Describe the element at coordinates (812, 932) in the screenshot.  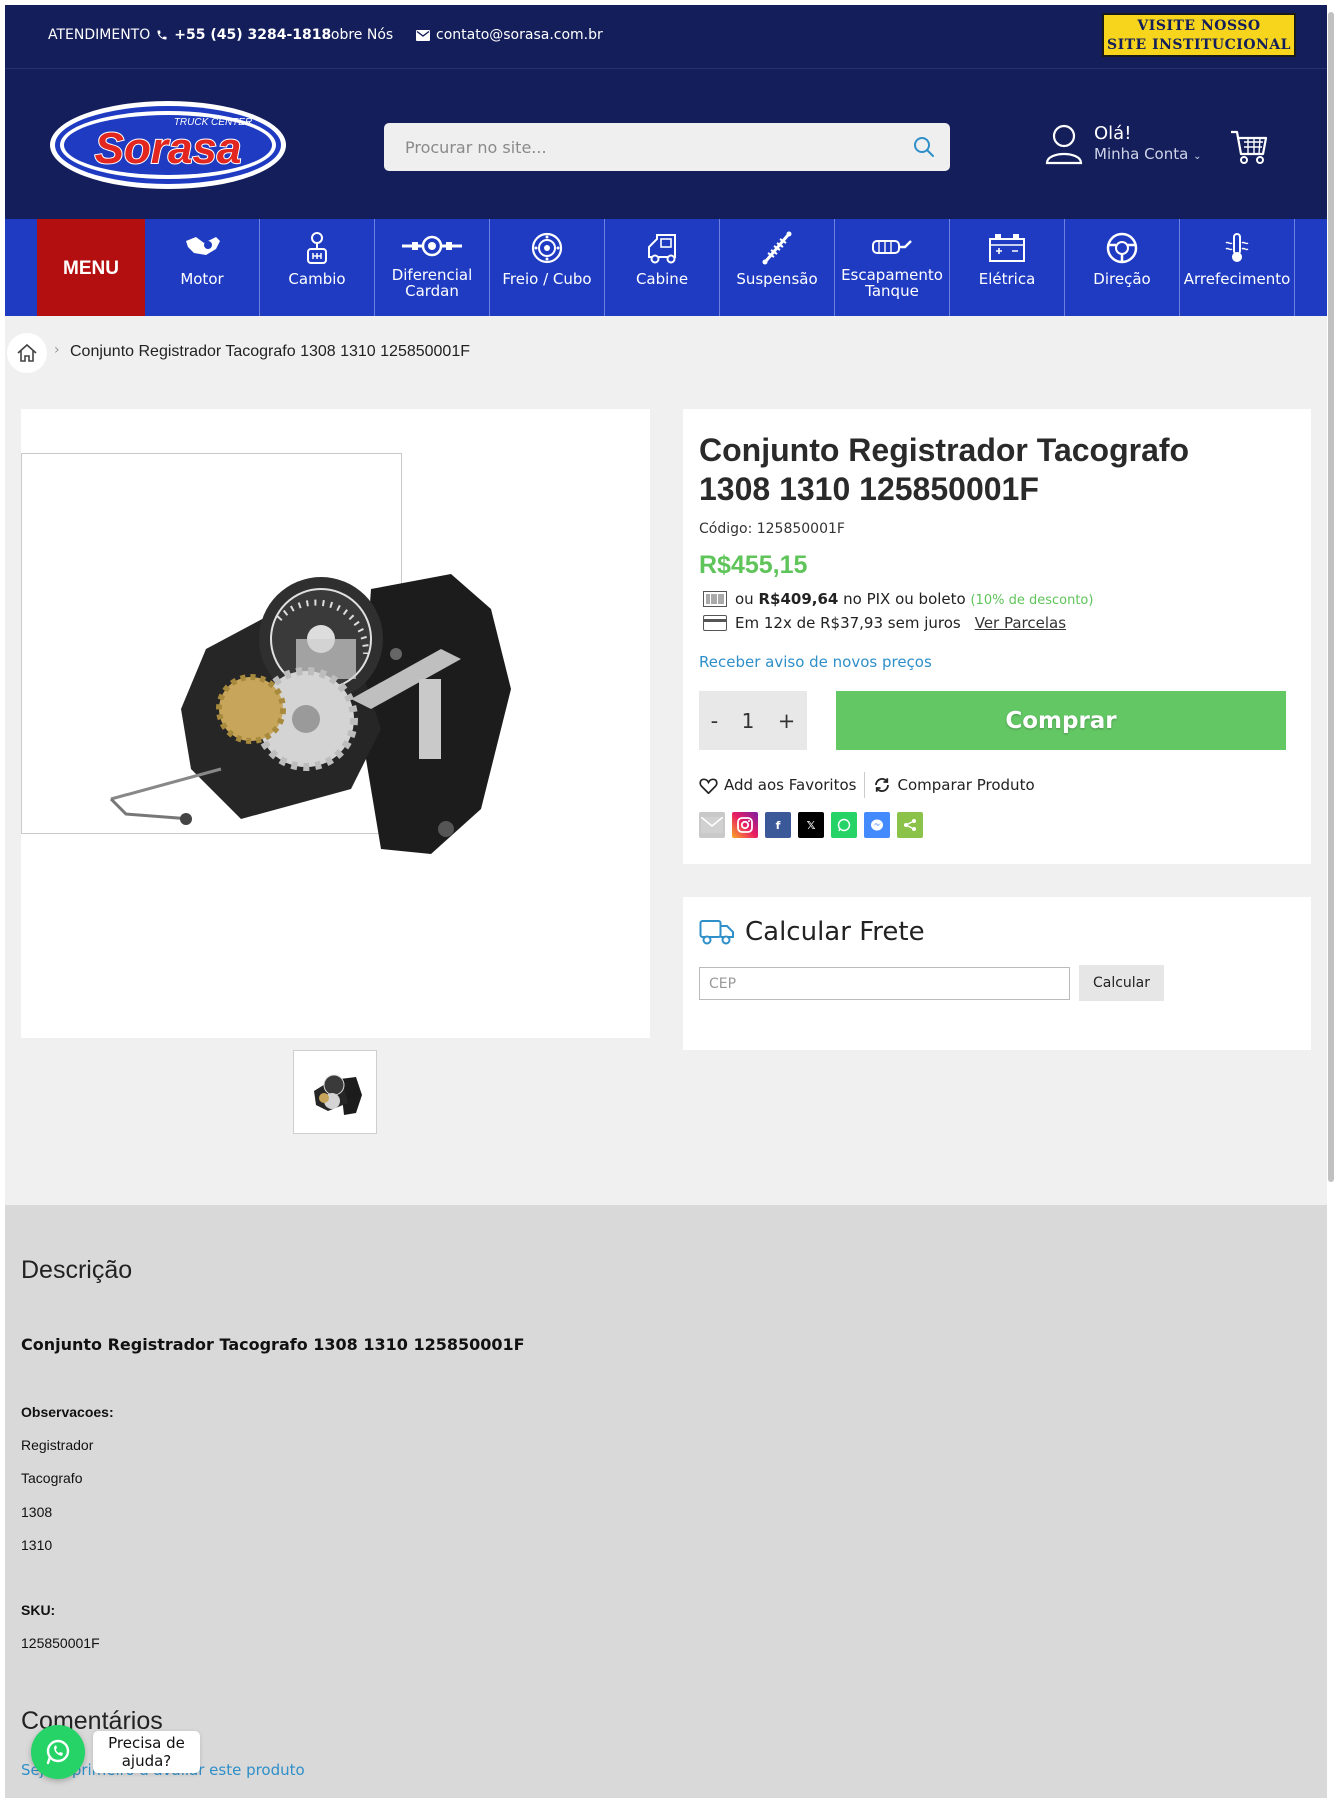
I see `shipping-header: Calcular Frete` at that location.